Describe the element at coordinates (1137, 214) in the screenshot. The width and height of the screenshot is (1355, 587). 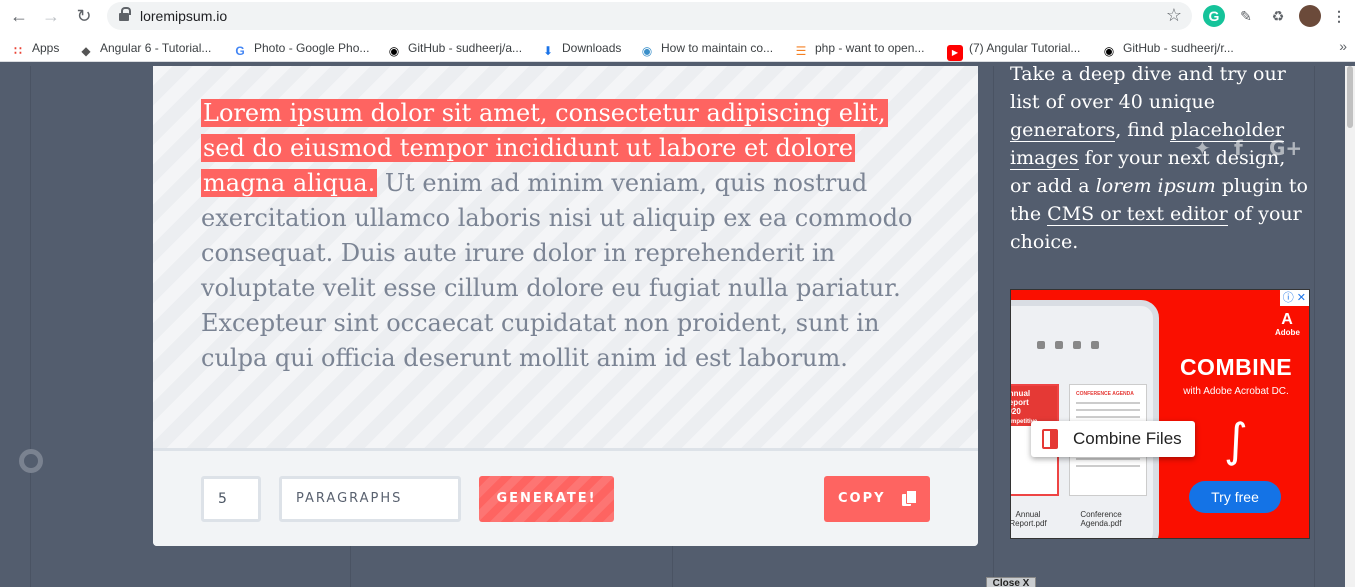
I see `cms-link: CMS or text editor` at that location.